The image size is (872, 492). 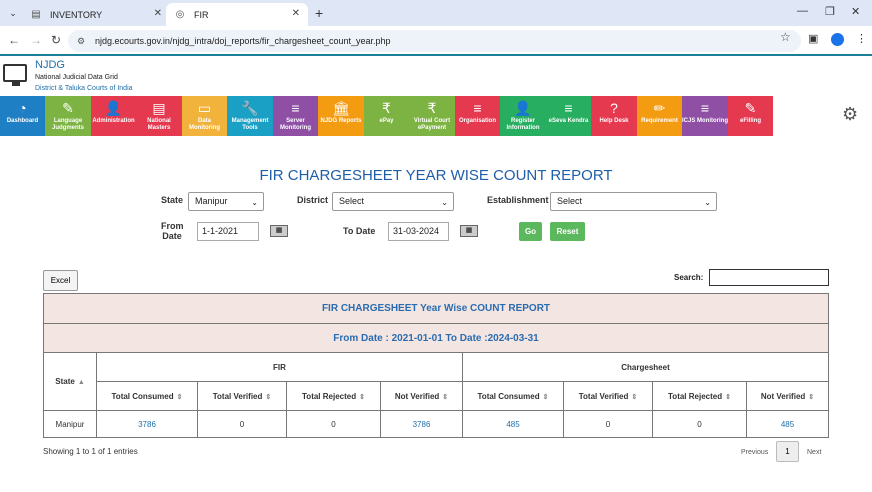 I want to click on table-info: Showing 1 to 1 of 1 entries, so click(x=90, y=451).